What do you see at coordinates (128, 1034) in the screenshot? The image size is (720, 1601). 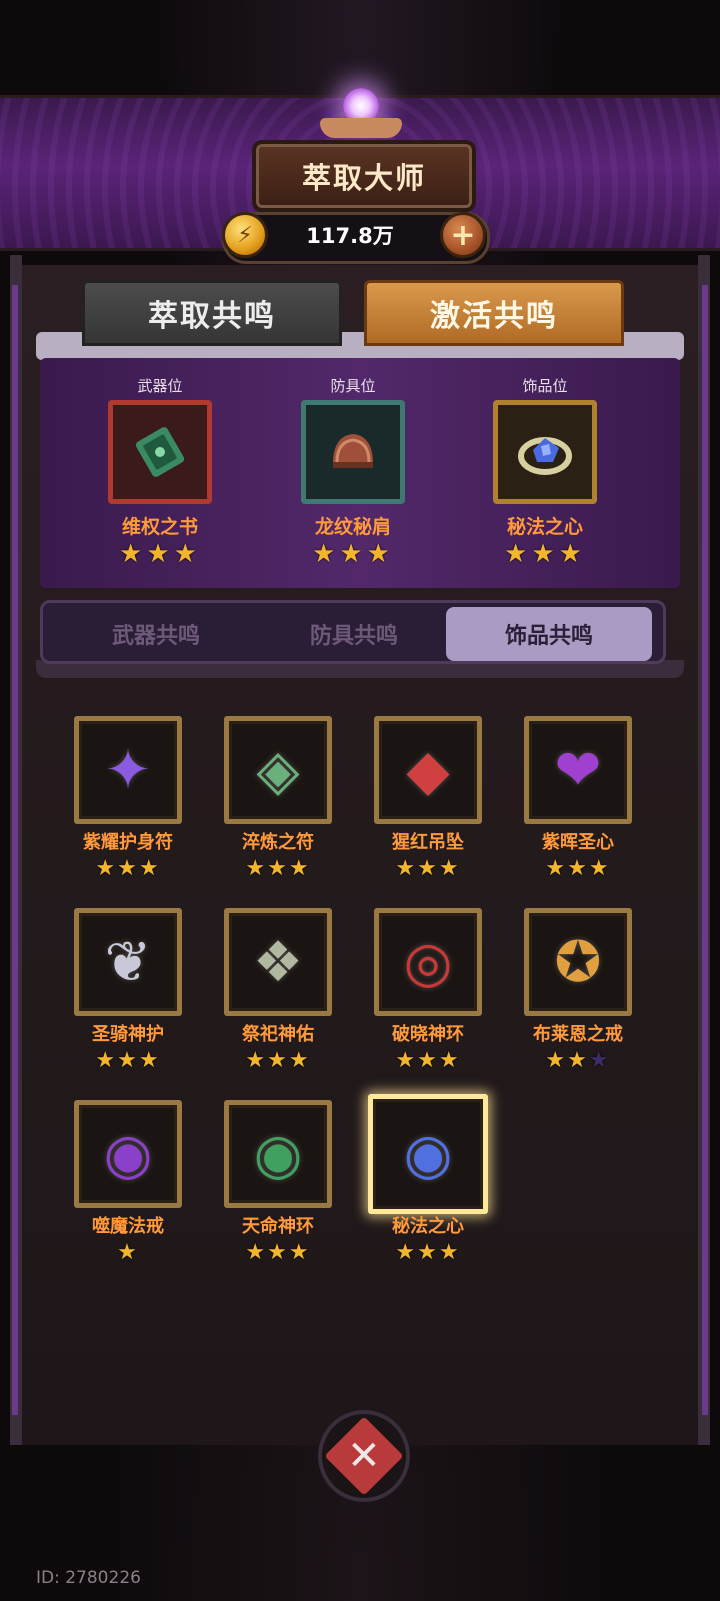 I see `item-name: 圣骑神护` at bounding box center [128, 1034].